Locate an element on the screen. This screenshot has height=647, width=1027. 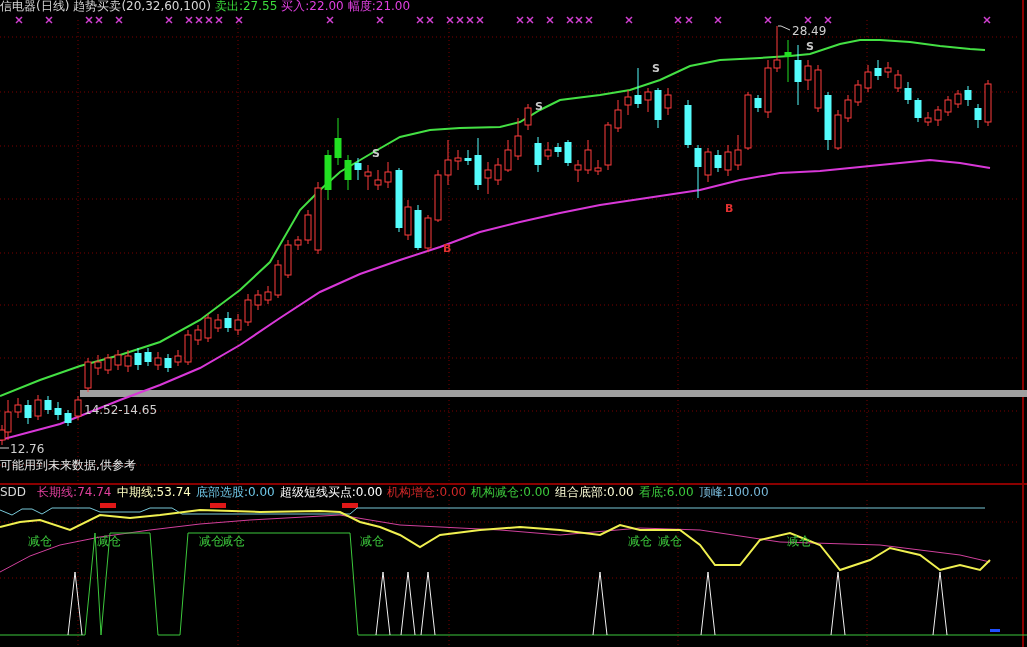
chart-title: 信电器(日线) is located at coordinates (35, 6).